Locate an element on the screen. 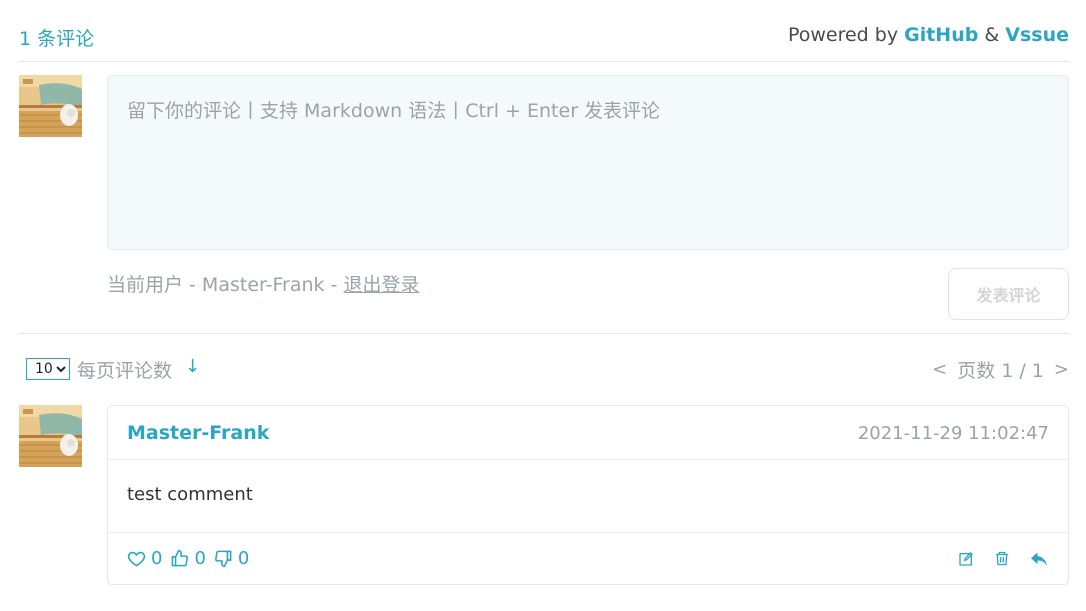 The image size is (1086, 611). trash-icon is located at coordinates (1002, 558).